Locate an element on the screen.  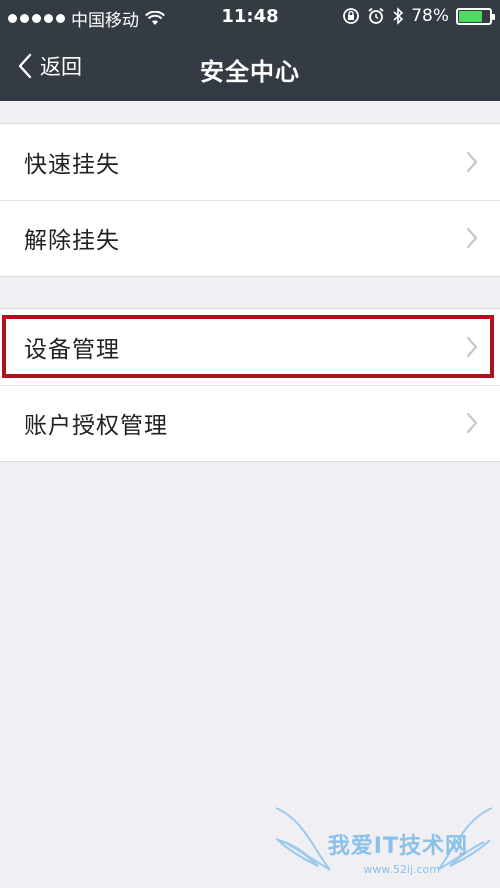
alarm-icon is located at coordinates (376, 15).